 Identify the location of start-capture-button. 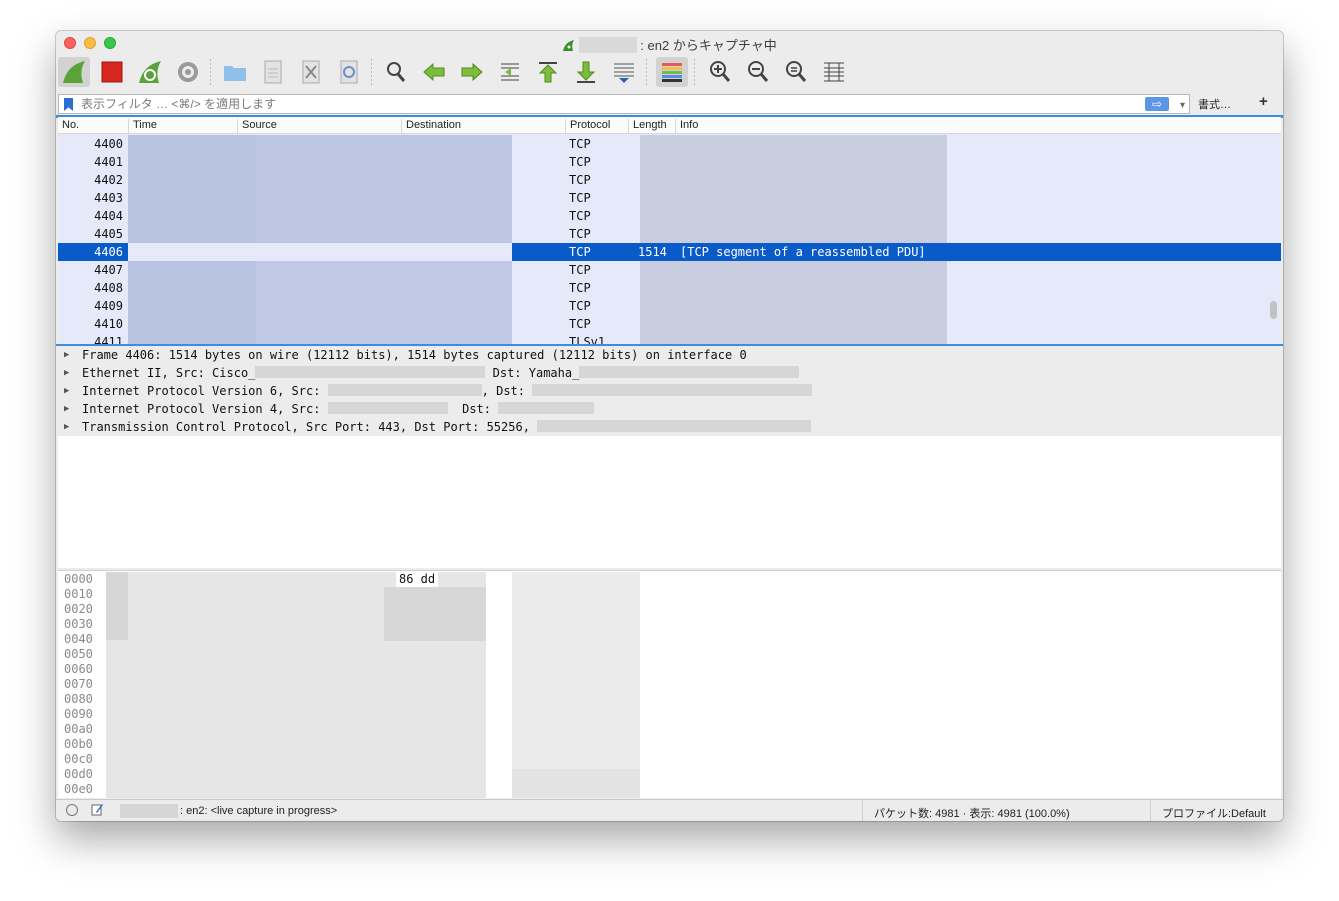
(74, 72).